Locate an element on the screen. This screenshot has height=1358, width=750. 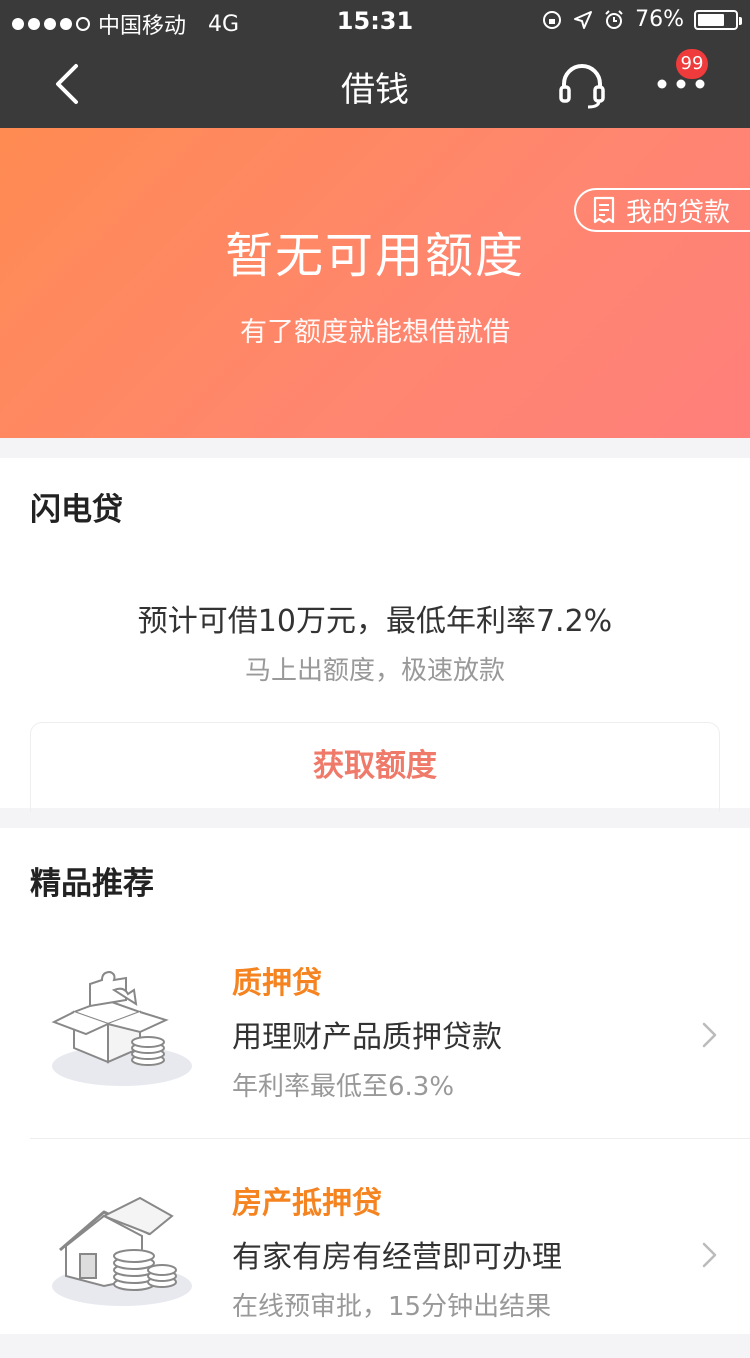
status-bar: 中国移动 4G 15:31 76% is located at coordinates (375, 20).